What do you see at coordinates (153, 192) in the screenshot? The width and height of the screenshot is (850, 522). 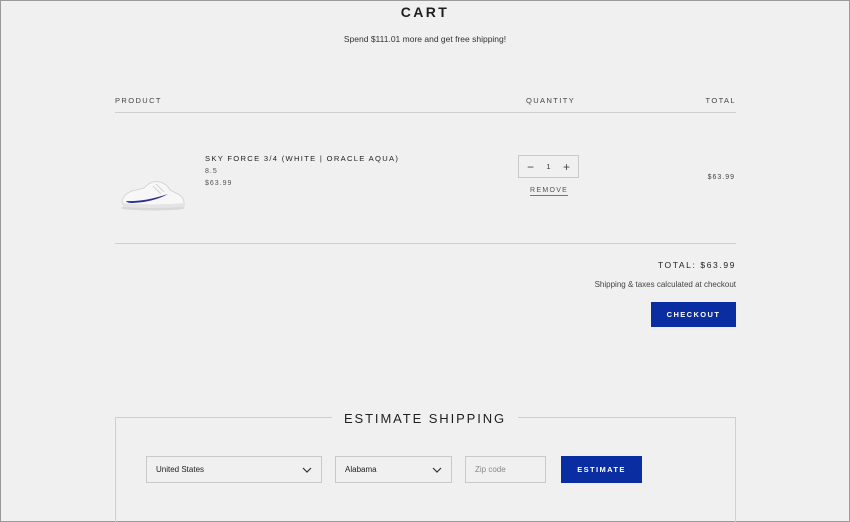 I see `sneaker-image` at bounding box center [153, 192].